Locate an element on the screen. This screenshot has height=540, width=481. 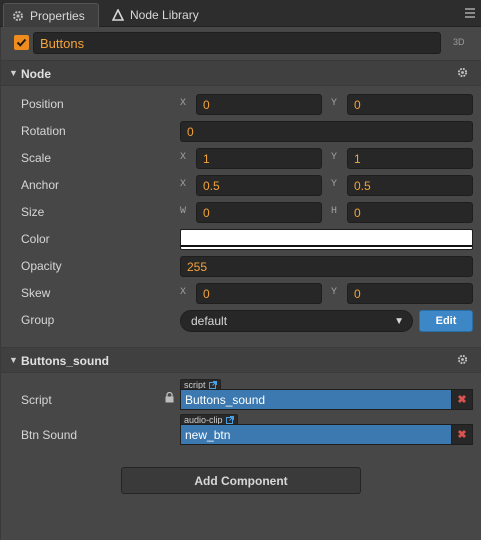
anchor-y-input: 0.5 is located at coordinates (410, 185).